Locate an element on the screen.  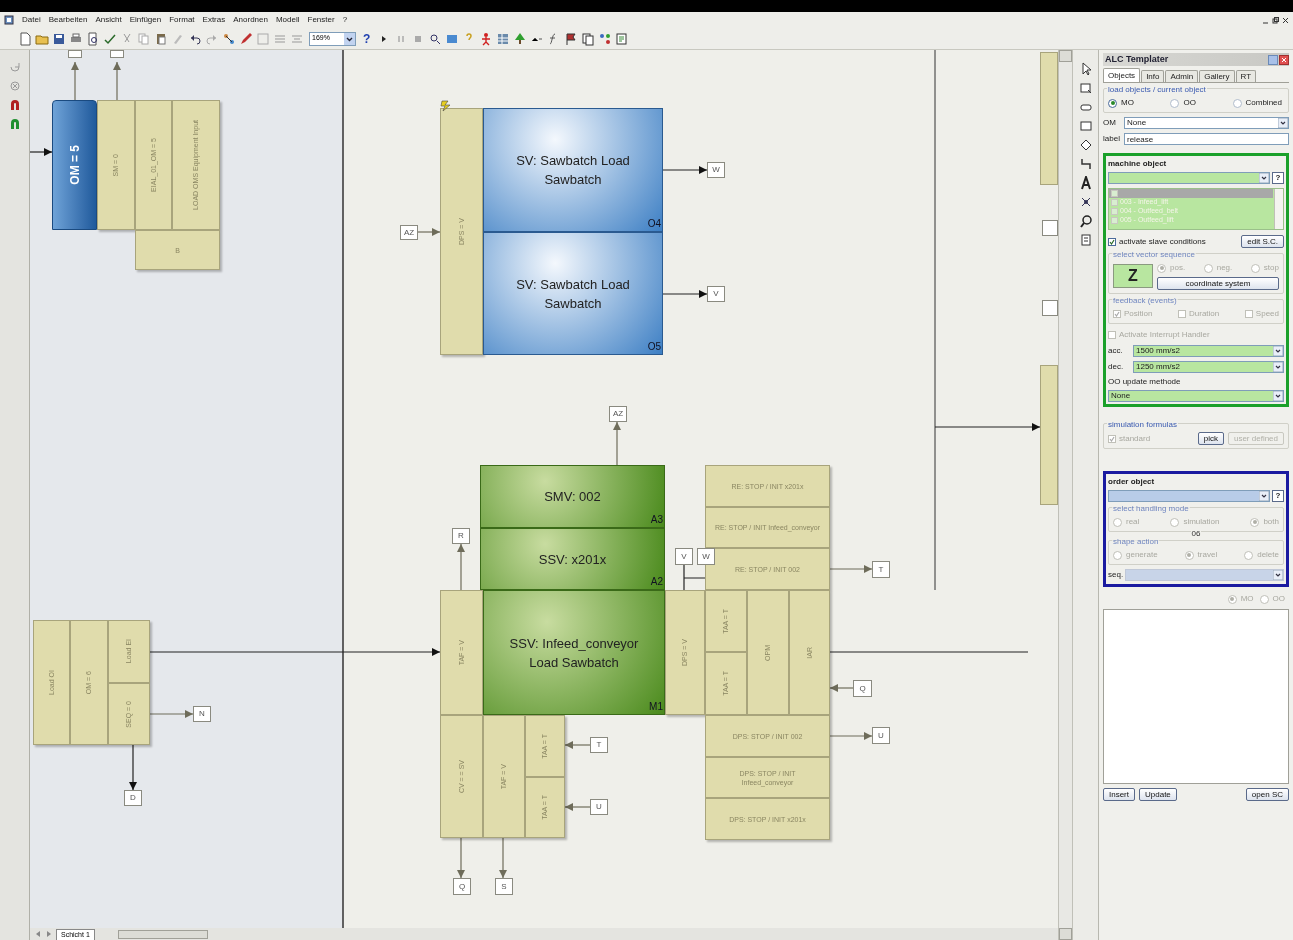
checkbox-label: activate slave conditions is located at coordinates (1162, 241).